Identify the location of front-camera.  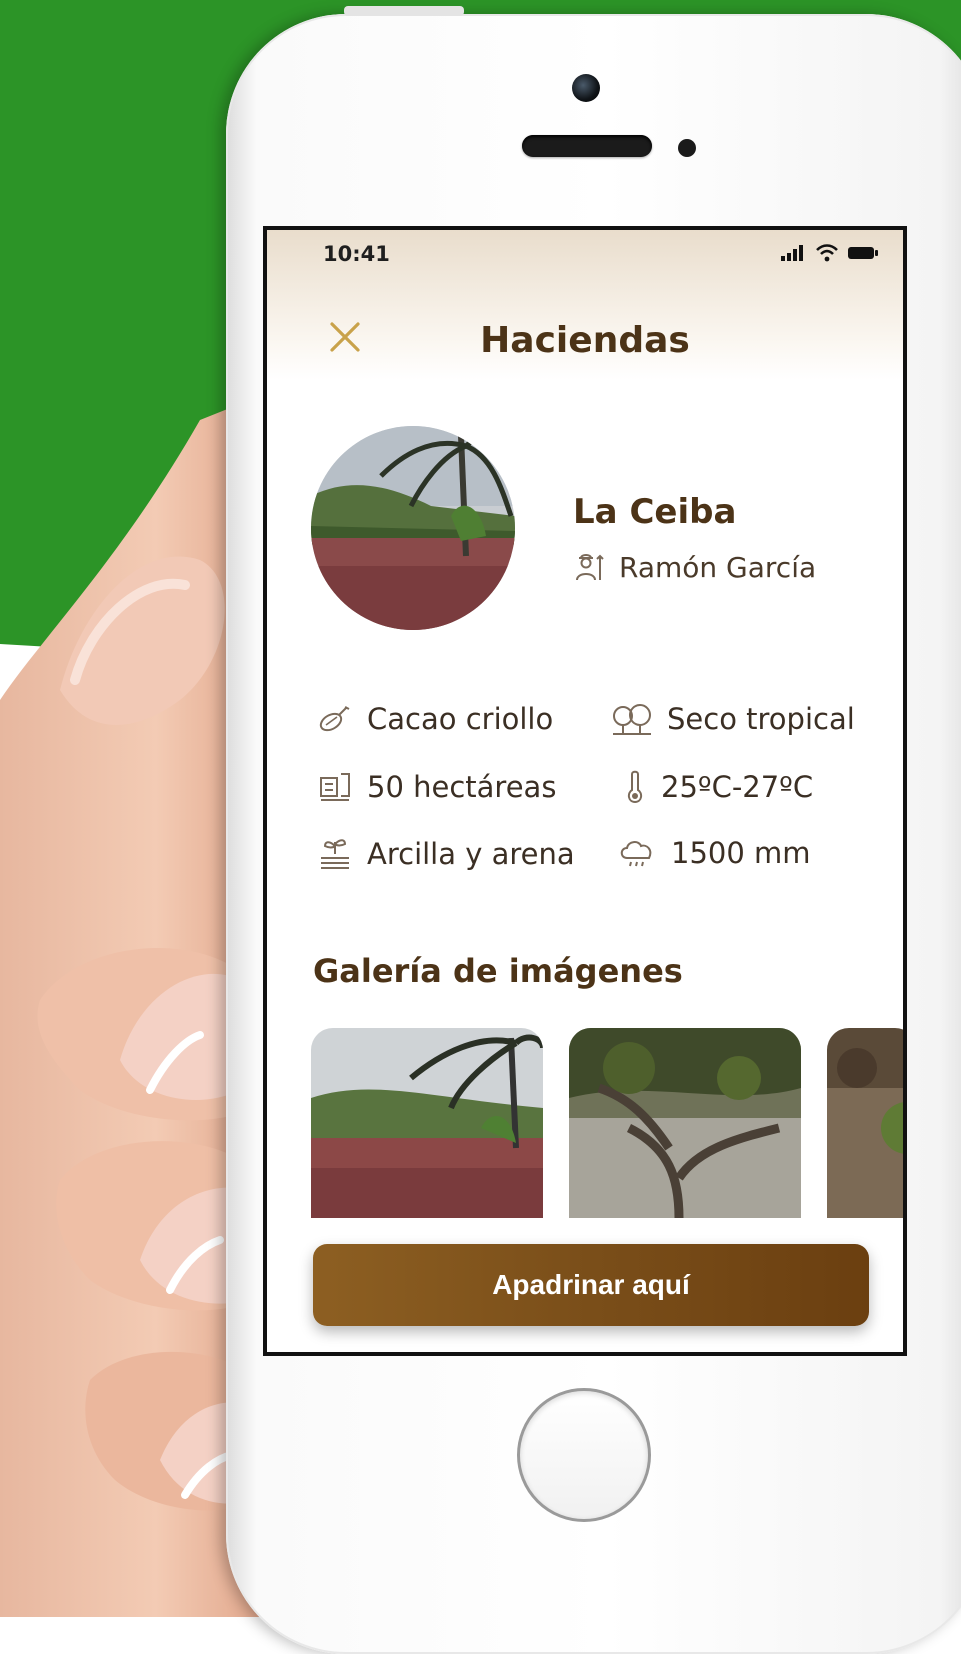
(586, 88).